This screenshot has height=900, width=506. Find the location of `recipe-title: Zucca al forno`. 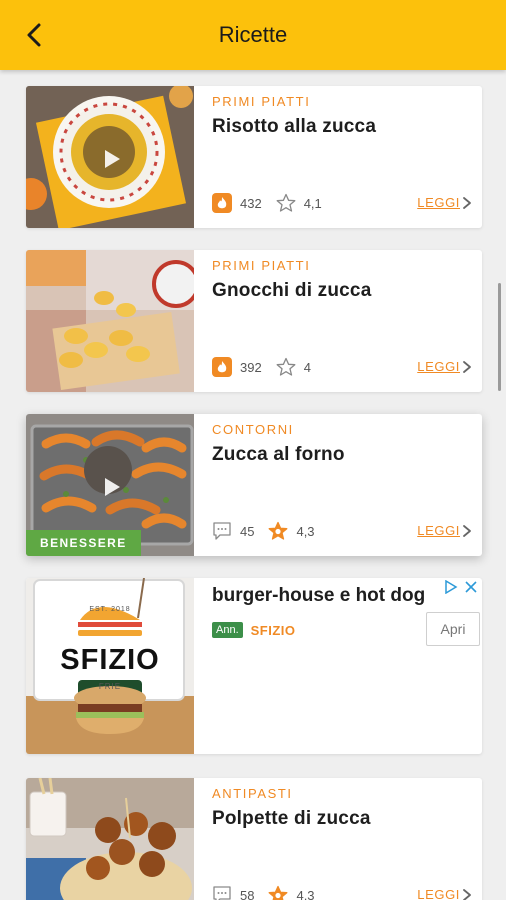

recipe-title: Zucca al forno is located at coordinates (278, 454).